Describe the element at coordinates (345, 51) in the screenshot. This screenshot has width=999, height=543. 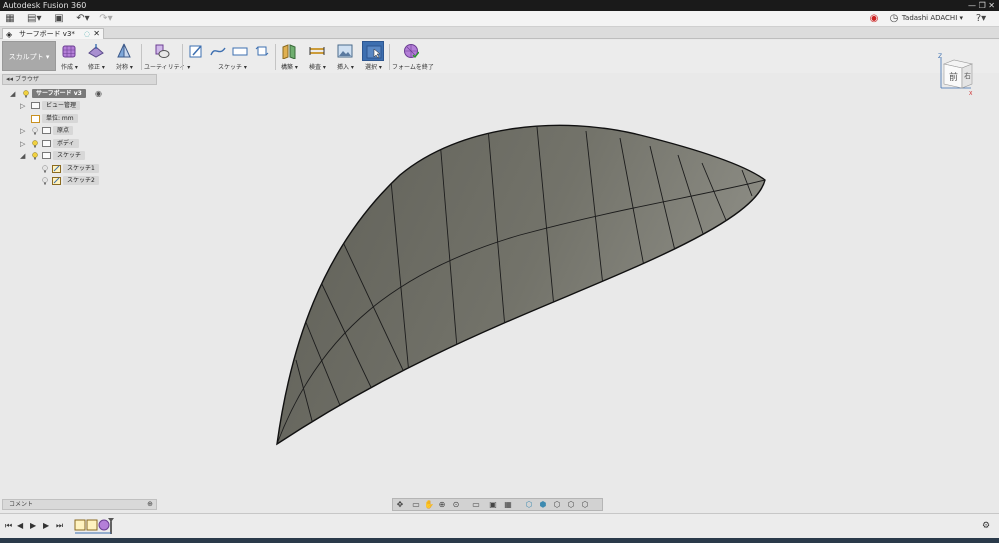
I see `insert-image-icon` at that location.